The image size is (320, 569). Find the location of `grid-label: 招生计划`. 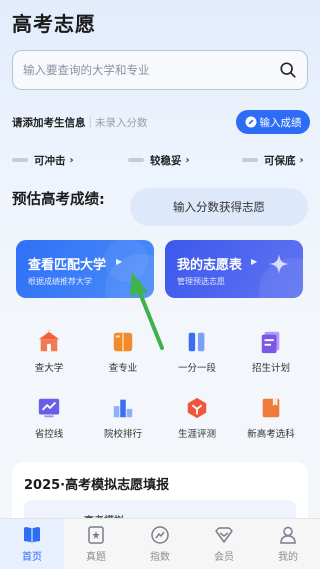

grid-label: 招生计划 is located at coordinates (270, 368).